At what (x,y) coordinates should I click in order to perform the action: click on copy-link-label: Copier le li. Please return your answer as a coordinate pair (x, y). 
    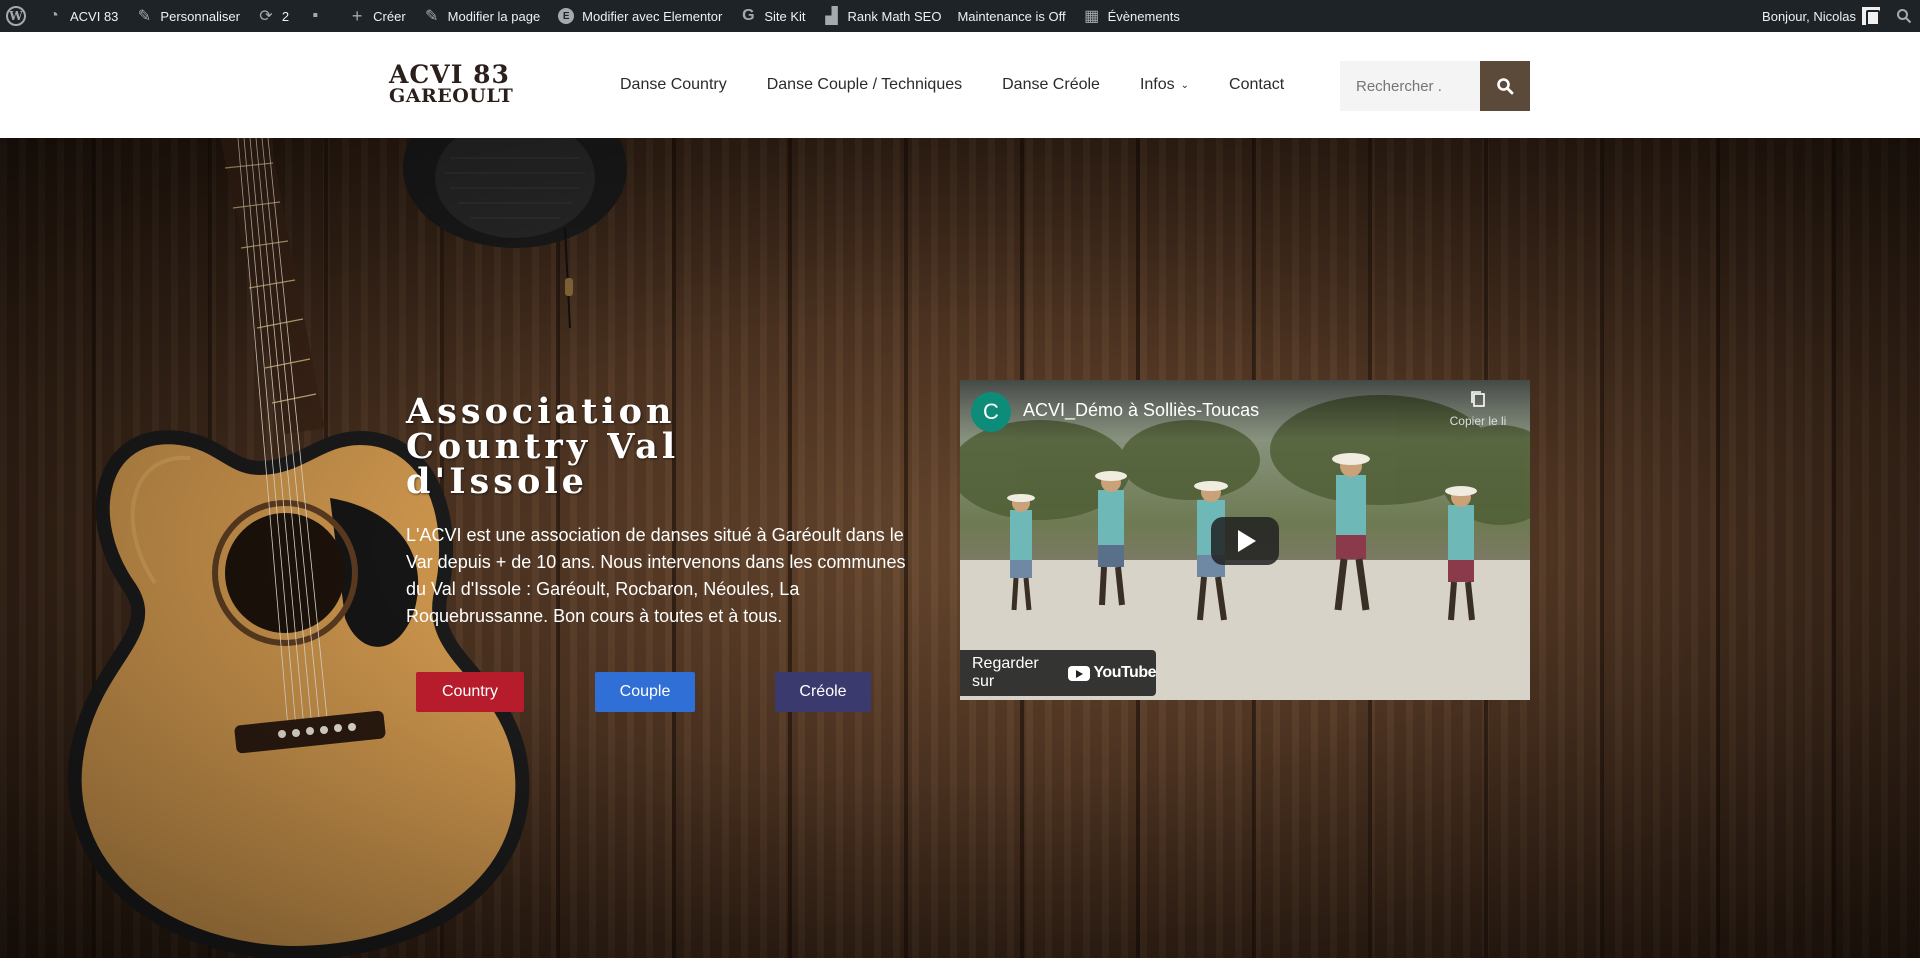
    Looking at the image, I should click on (1478, 421).